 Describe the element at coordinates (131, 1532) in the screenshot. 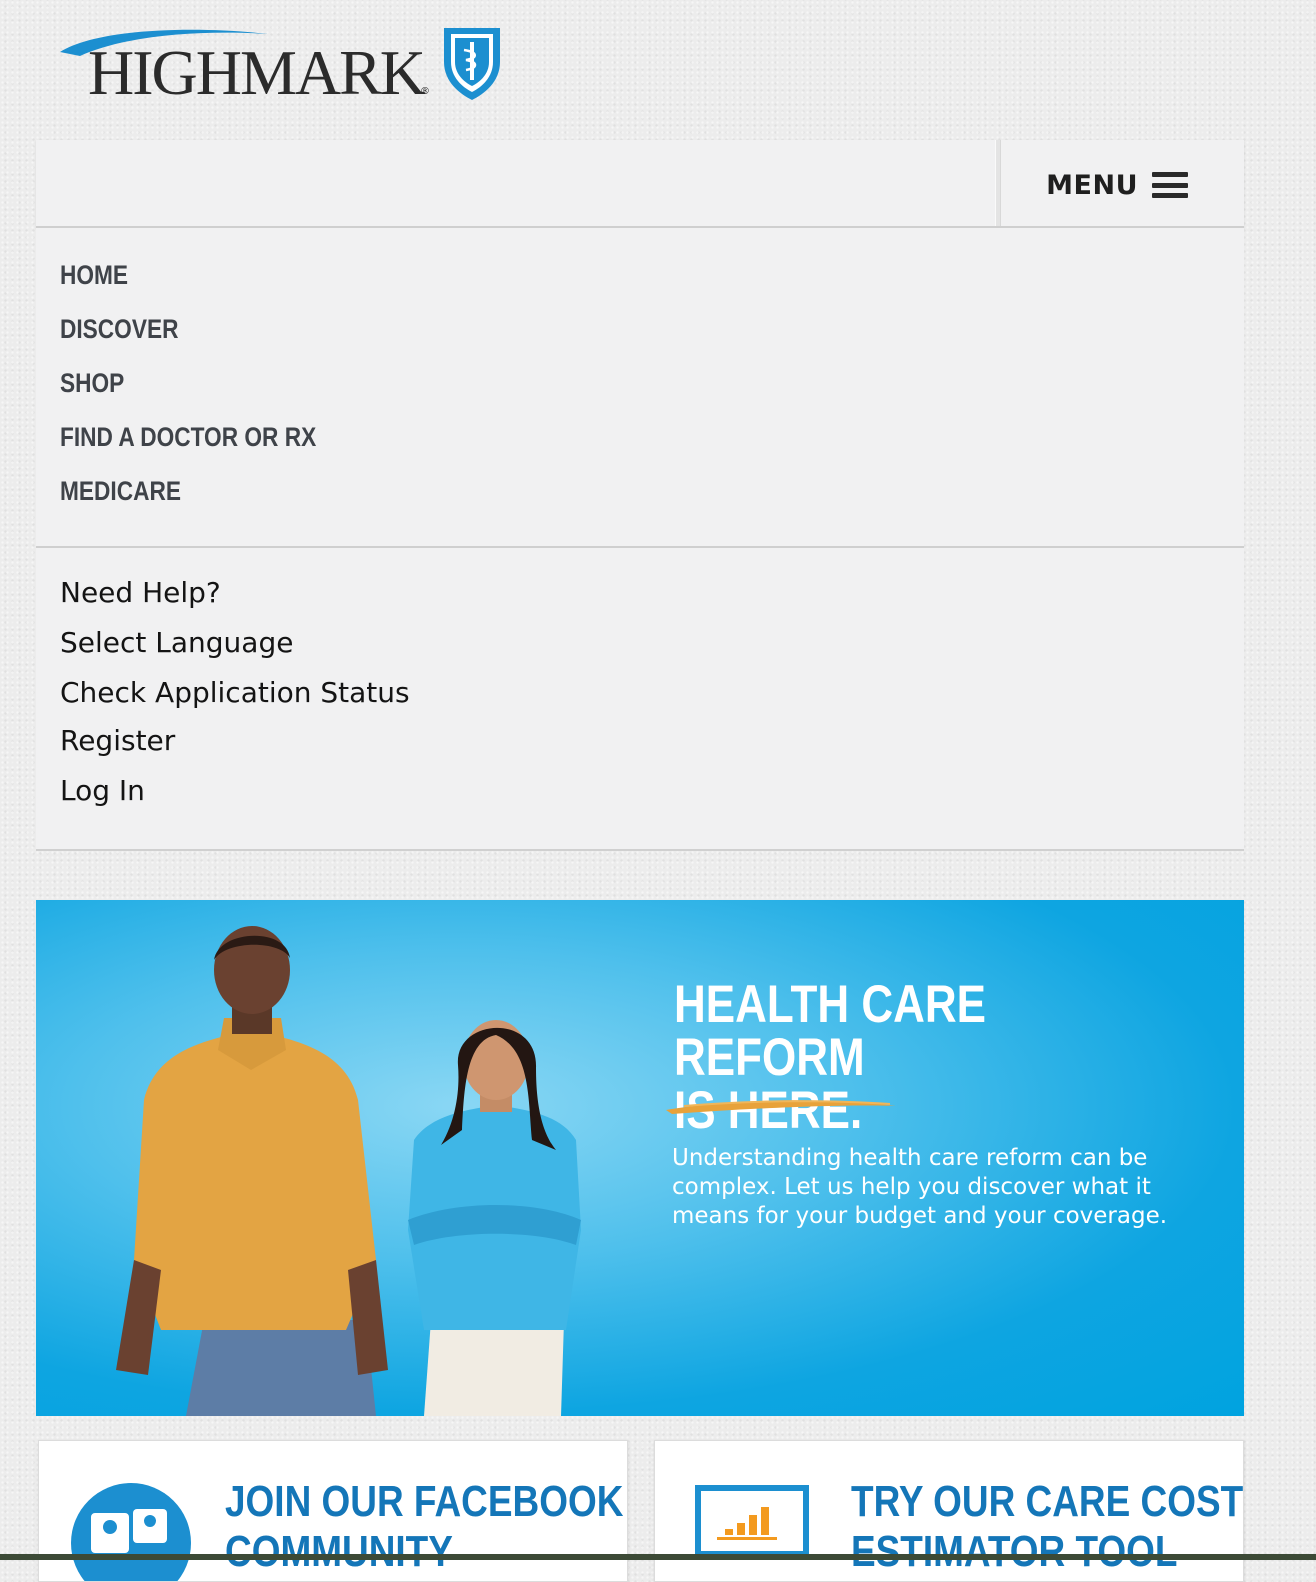

I see `facebook-community-icon` at that location.